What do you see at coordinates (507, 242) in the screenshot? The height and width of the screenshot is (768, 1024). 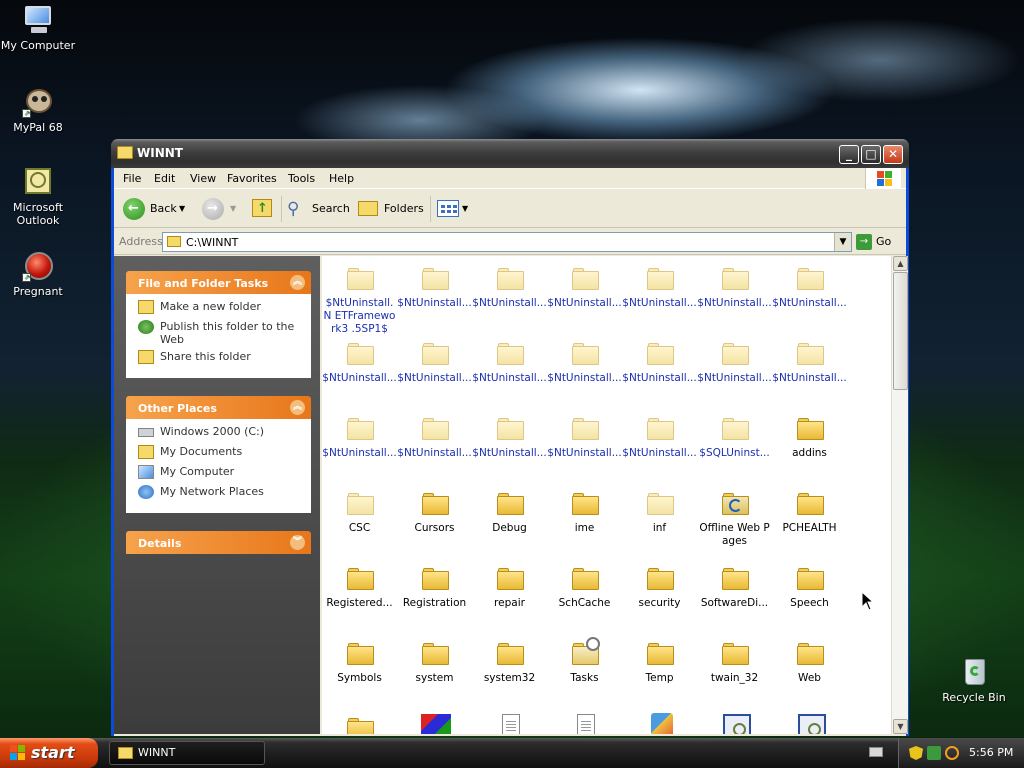 I see `address-input: C:\WINNT ▼` at bounding box center [507, 242].